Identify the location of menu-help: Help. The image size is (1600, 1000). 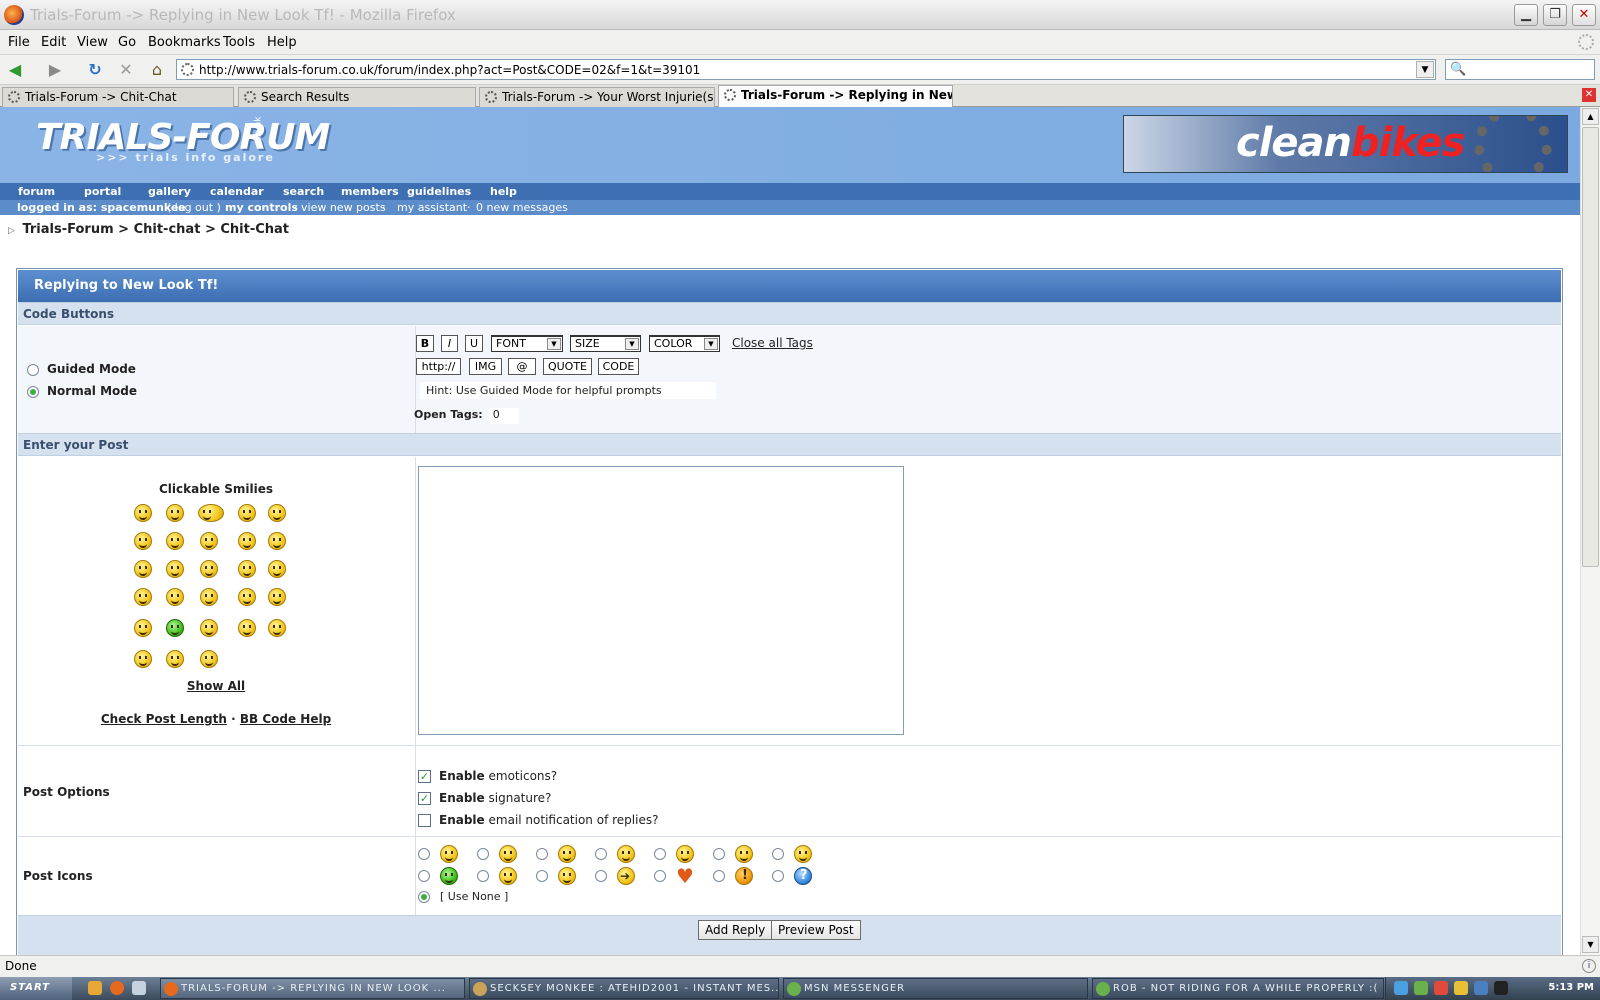
(282, 42).